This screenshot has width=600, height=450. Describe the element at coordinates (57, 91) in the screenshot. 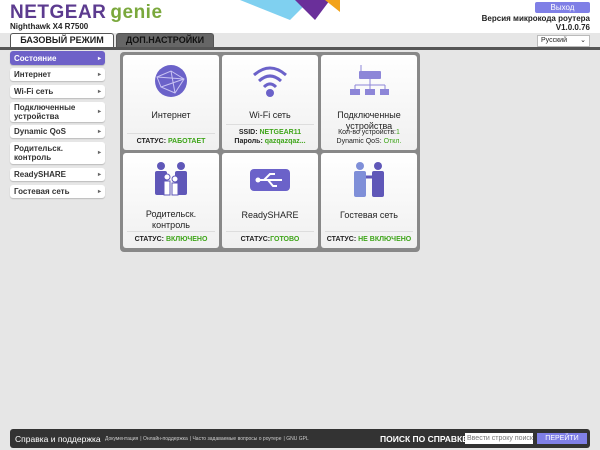

I see `sidebar-item-wifi: Wi-Fi сеть ▸` at that location.